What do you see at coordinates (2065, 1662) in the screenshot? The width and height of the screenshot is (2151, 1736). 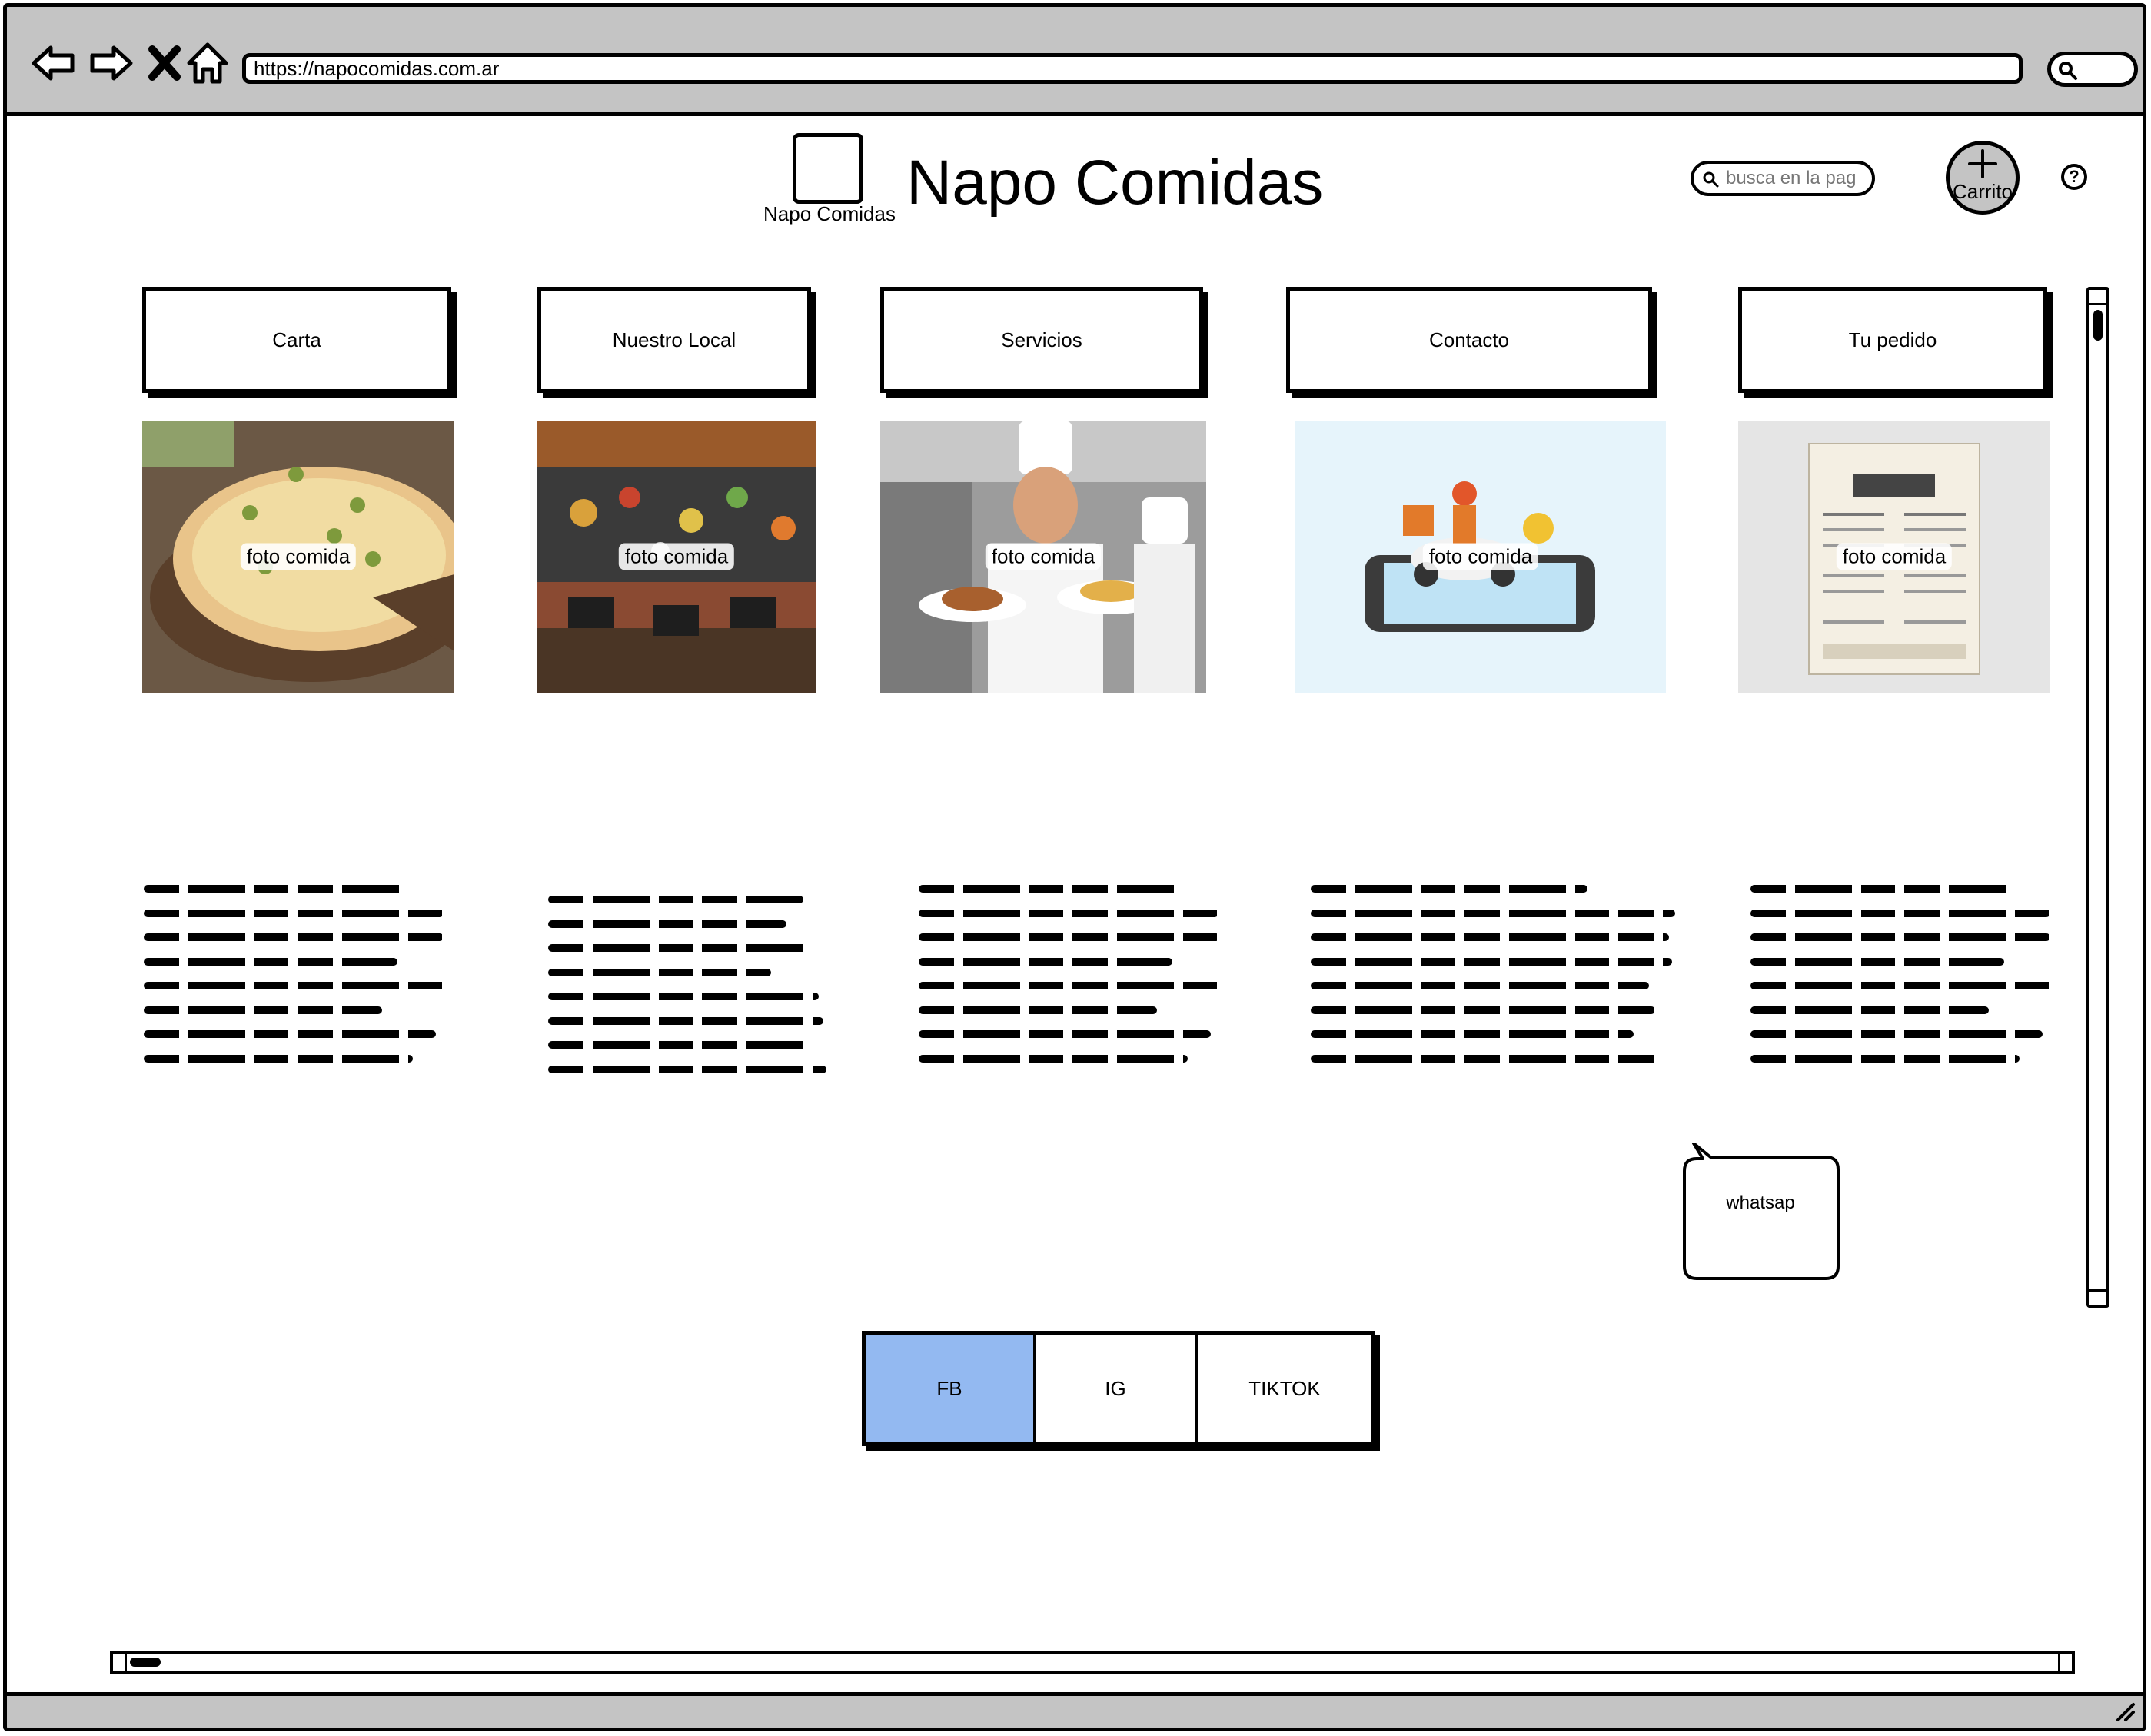 I see `scroll-right-icon` at bounding box center [2065, 1662].